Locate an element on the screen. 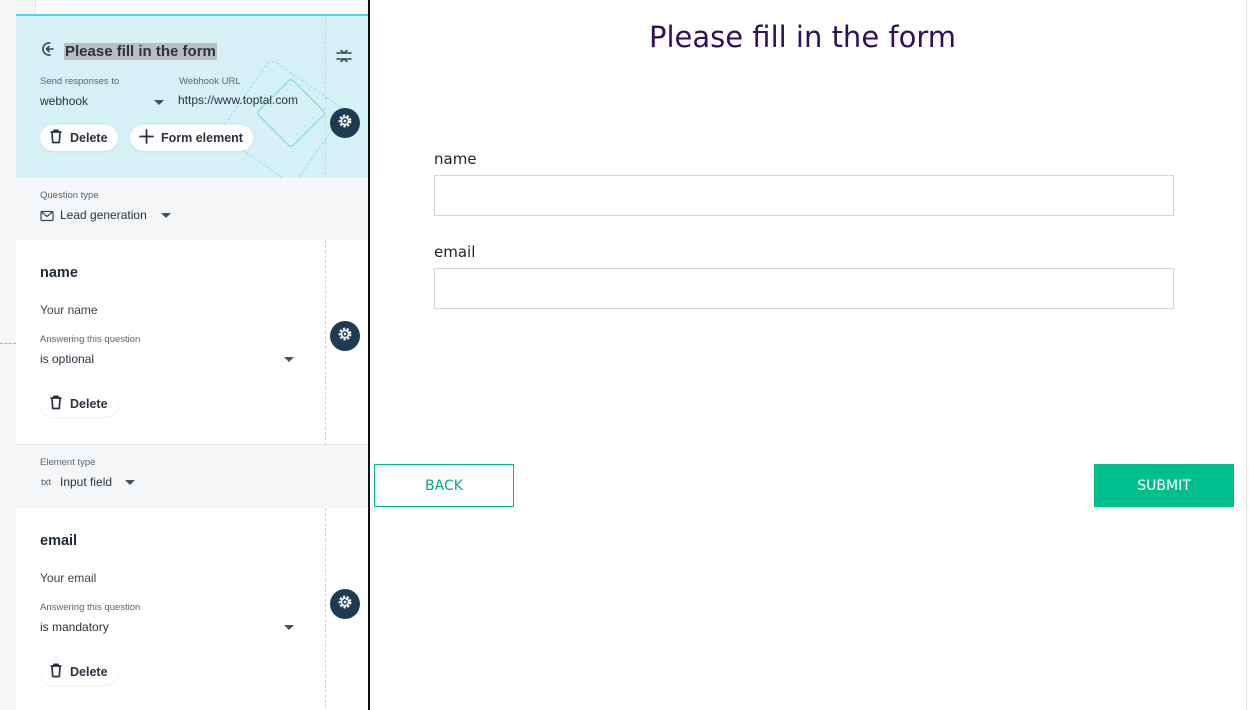  send-responses-select: webhook is located at coordinates (64, 101).